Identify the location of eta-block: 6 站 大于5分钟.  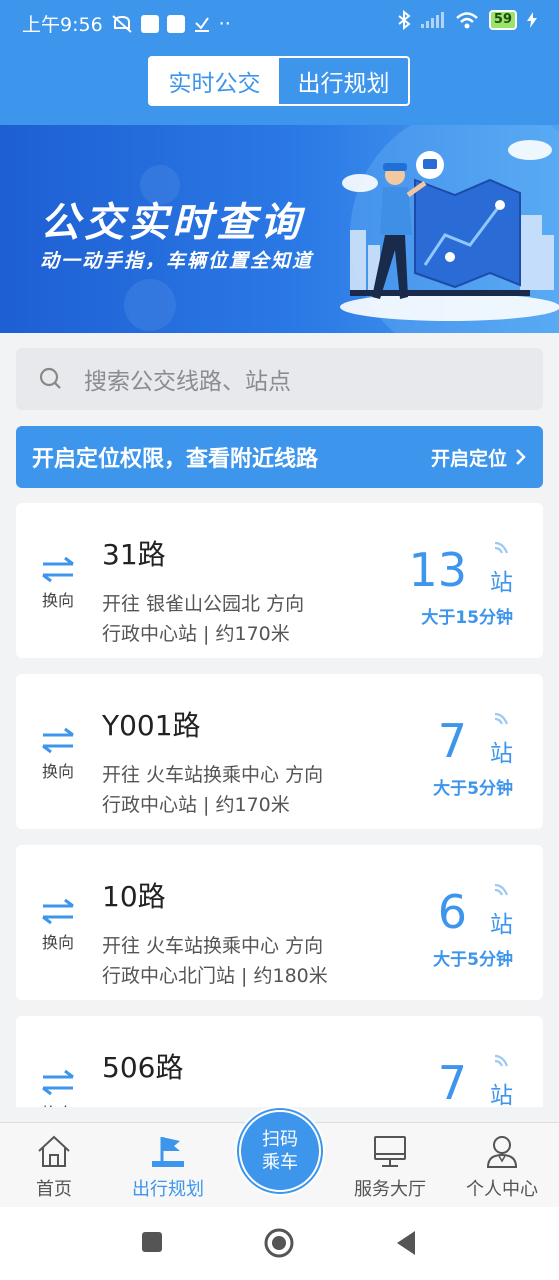
(438, 929).